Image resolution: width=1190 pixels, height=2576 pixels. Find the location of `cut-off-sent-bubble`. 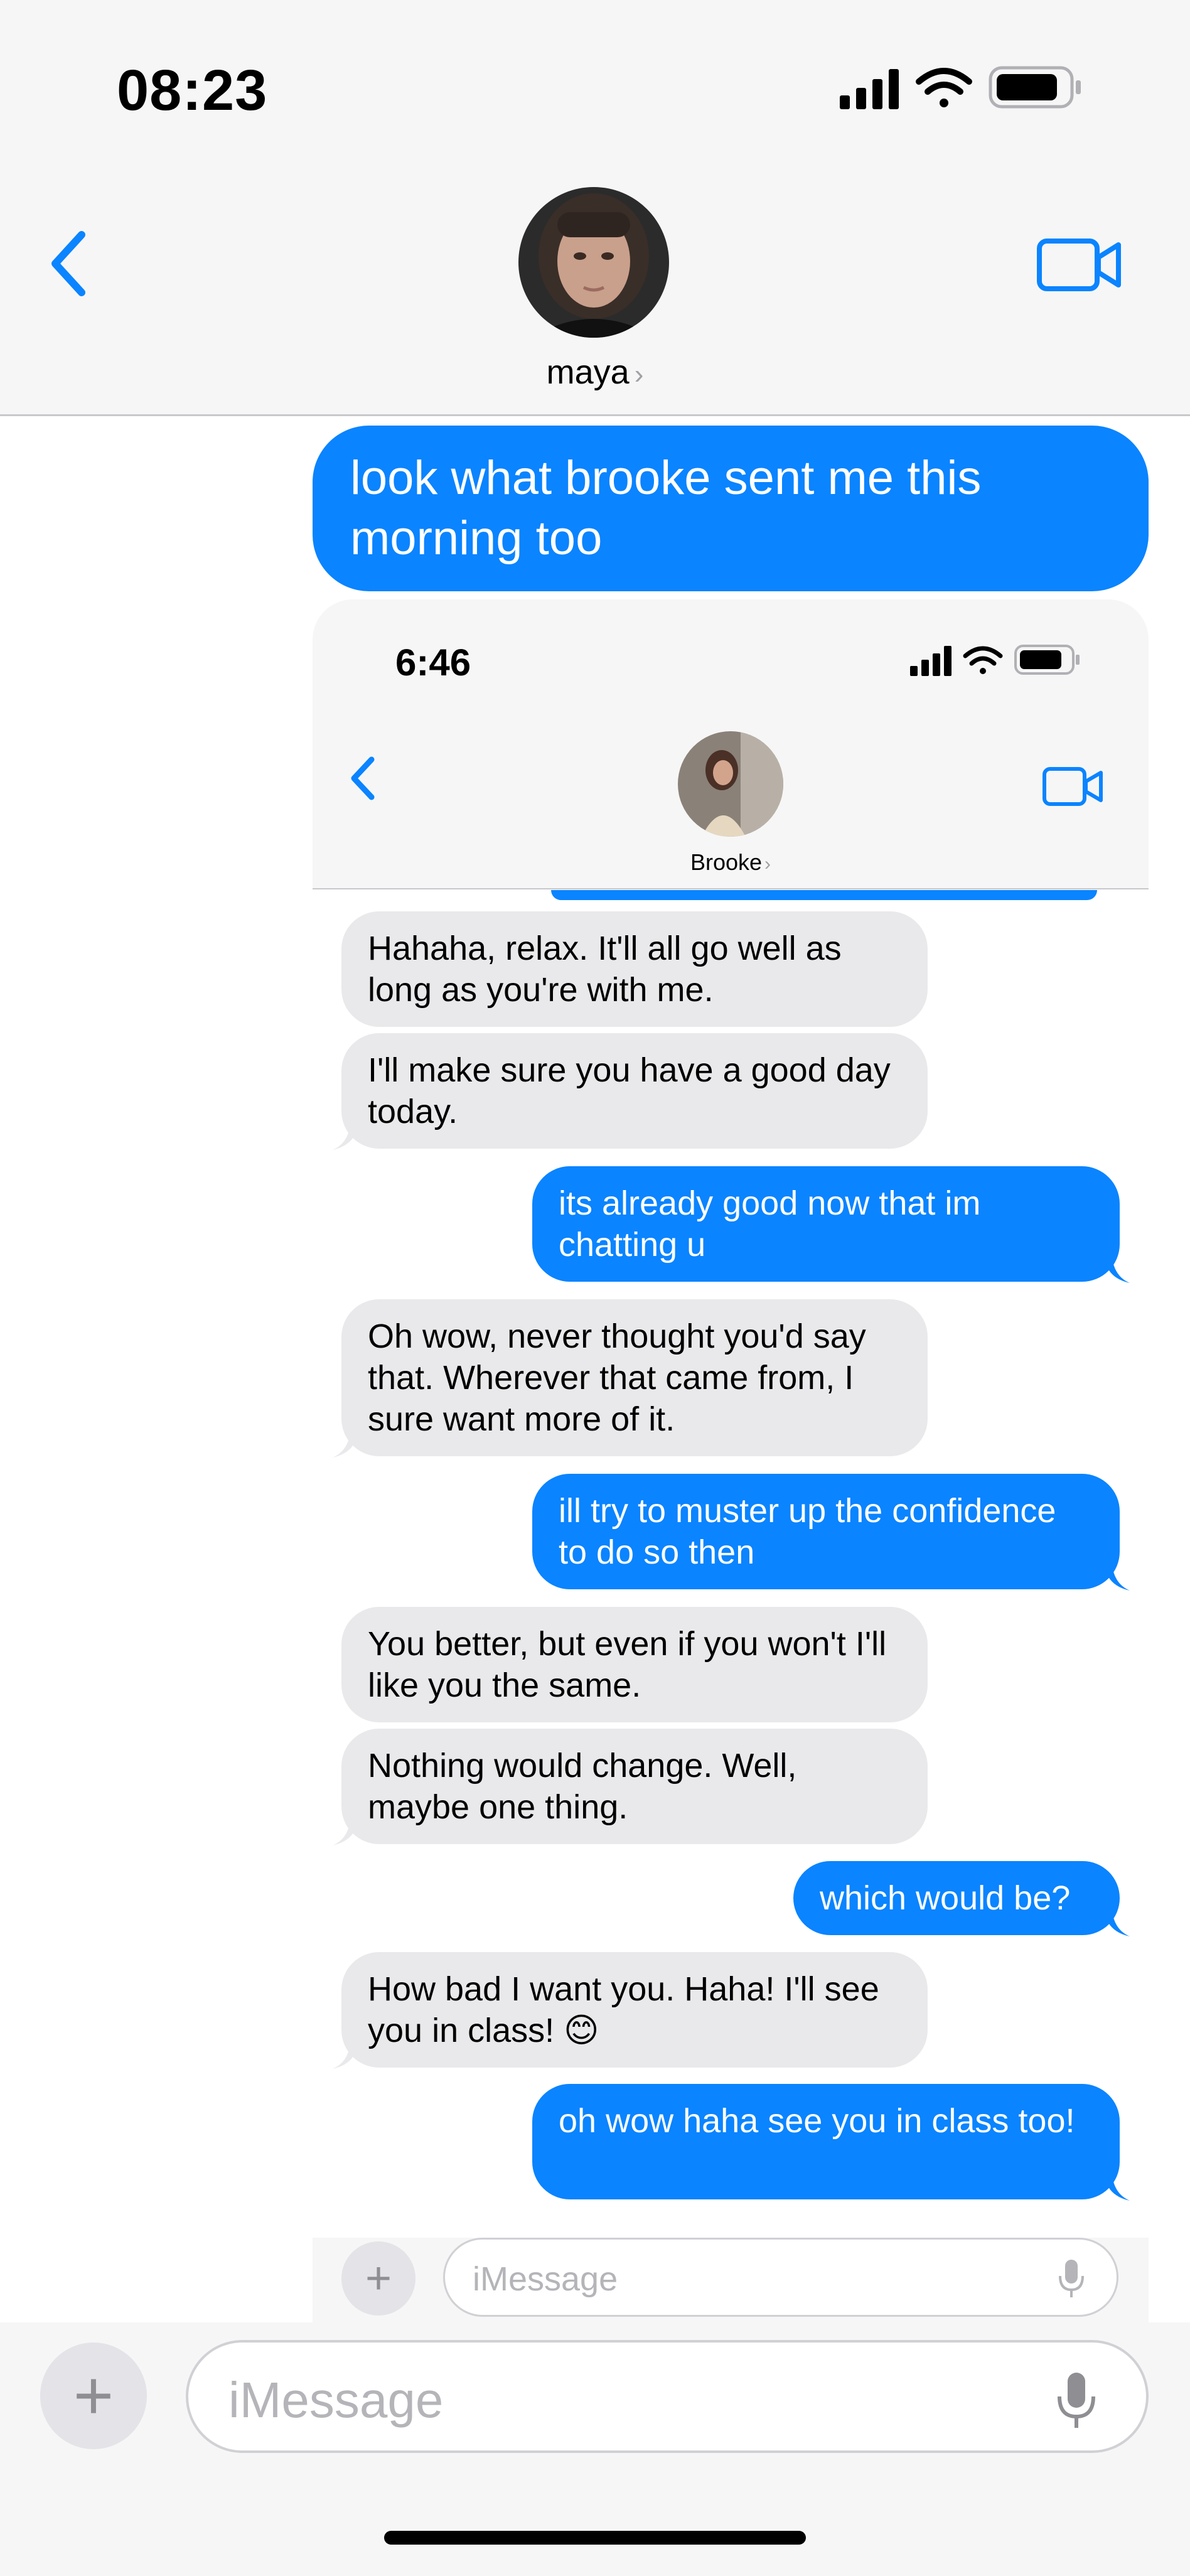

cut-off-sent-bubble is located at coordinates (824, 895).